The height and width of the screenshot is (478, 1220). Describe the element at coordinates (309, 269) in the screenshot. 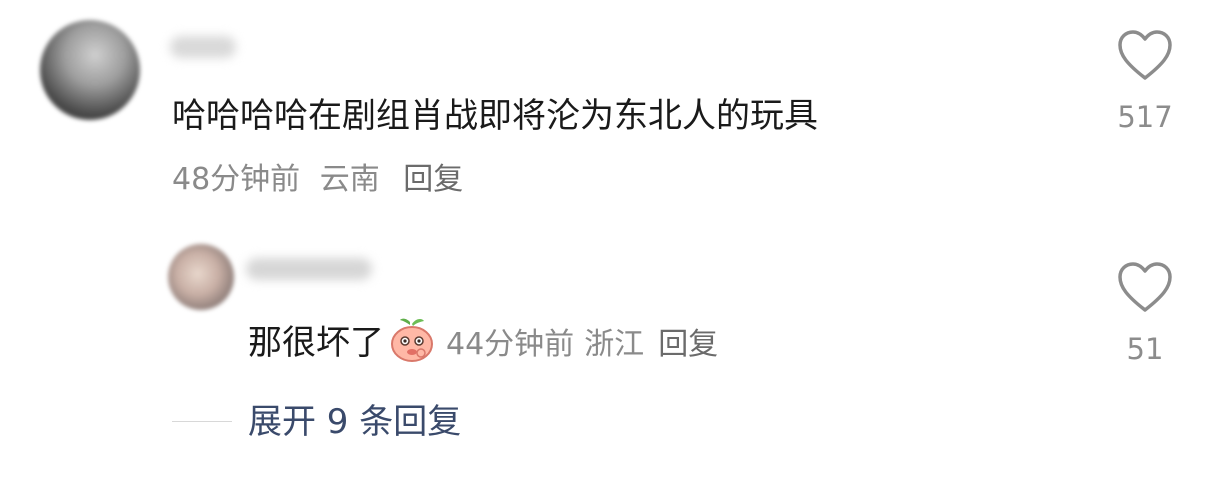

I see `reply-username-blurred` at that location.